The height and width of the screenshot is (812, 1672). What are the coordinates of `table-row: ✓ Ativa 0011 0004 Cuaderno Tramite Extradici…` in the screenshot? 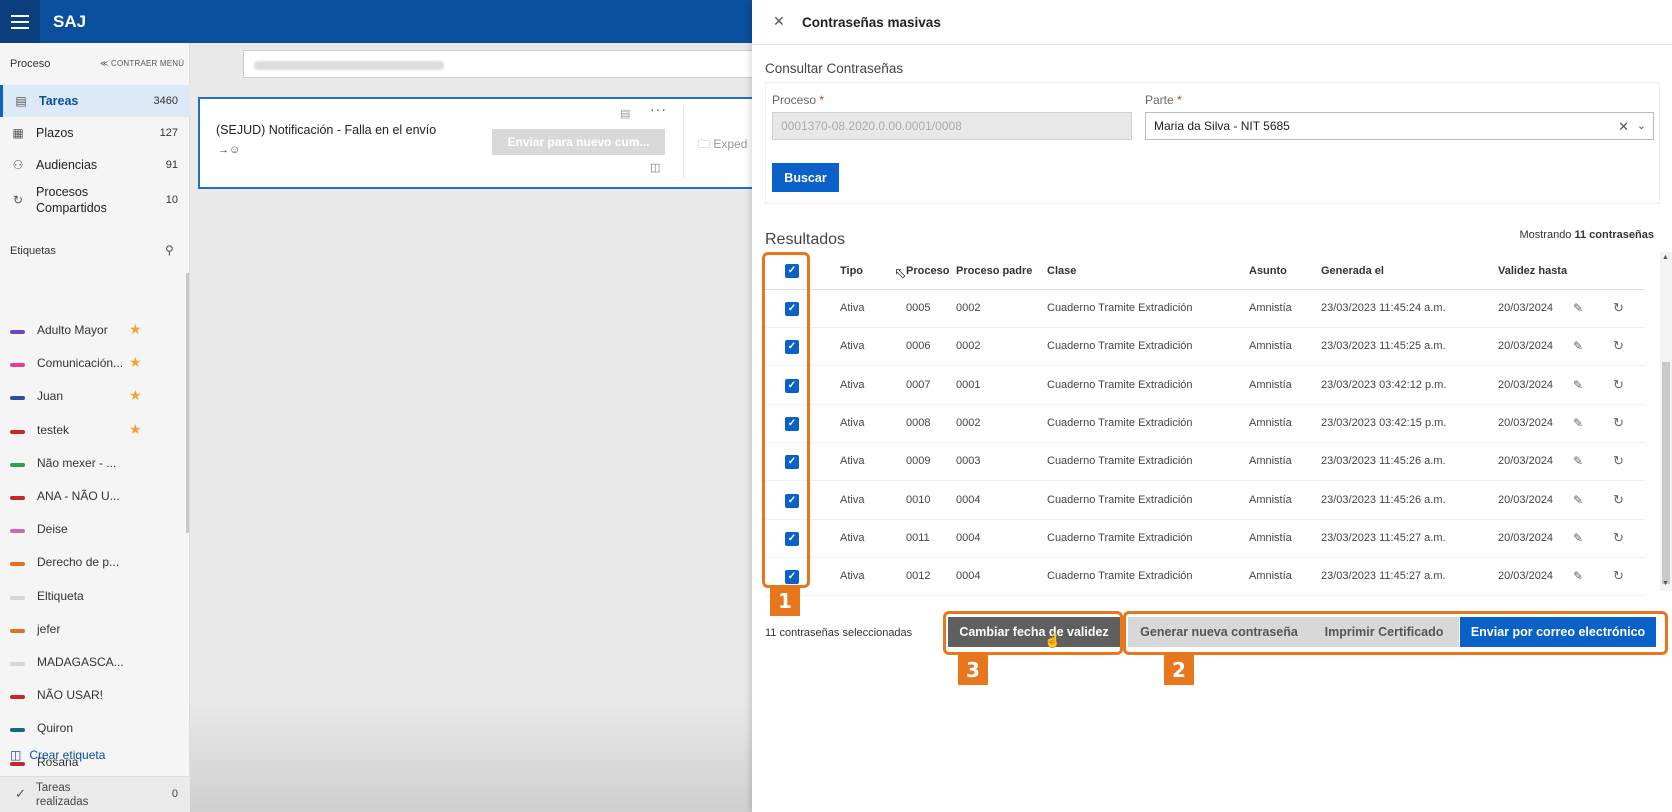 It's located at (1205, 539).